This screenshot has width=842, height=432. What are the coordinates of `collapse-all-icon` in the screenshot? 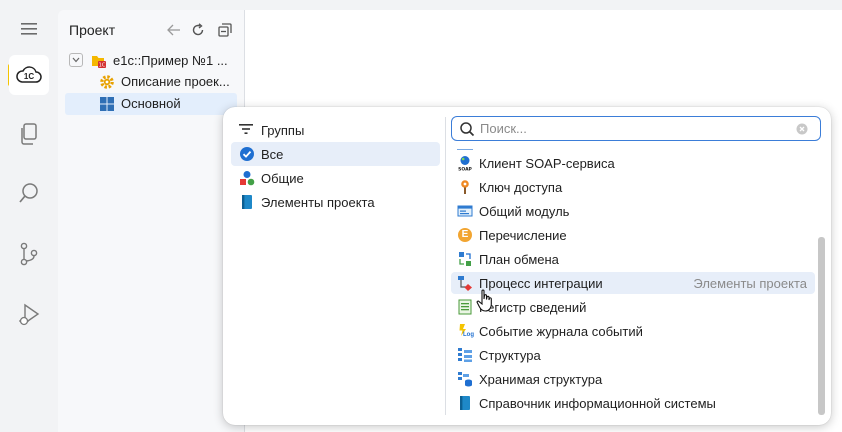 It's located at (225, 30).